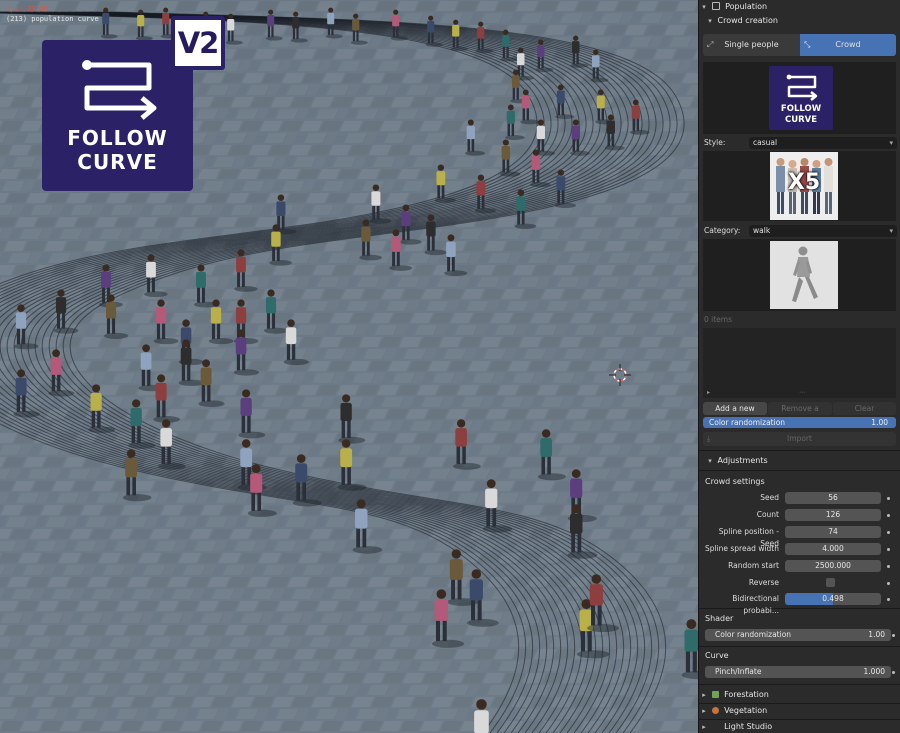  Describe the element at coordinates (801, 109) in the screenshot. I see `thumb-logo-line-1: FOLLOW` at that location.